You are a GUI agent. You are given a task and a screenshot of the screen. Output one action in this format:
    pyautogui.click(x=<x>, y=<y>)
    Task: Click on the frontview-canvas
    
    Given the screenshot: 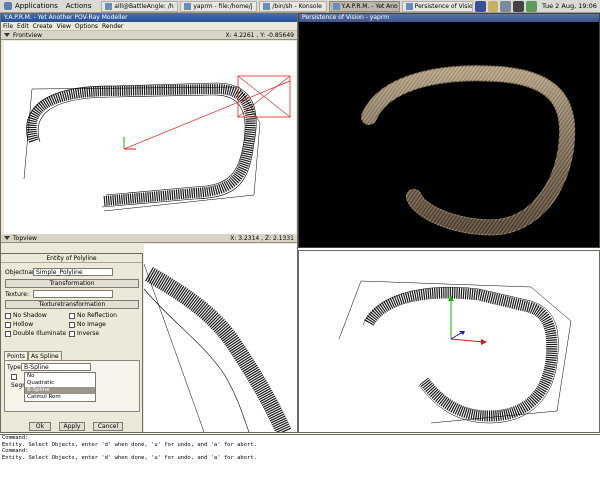 What is the action you would take?
    pyautogui.click(x=157, y=143)
    